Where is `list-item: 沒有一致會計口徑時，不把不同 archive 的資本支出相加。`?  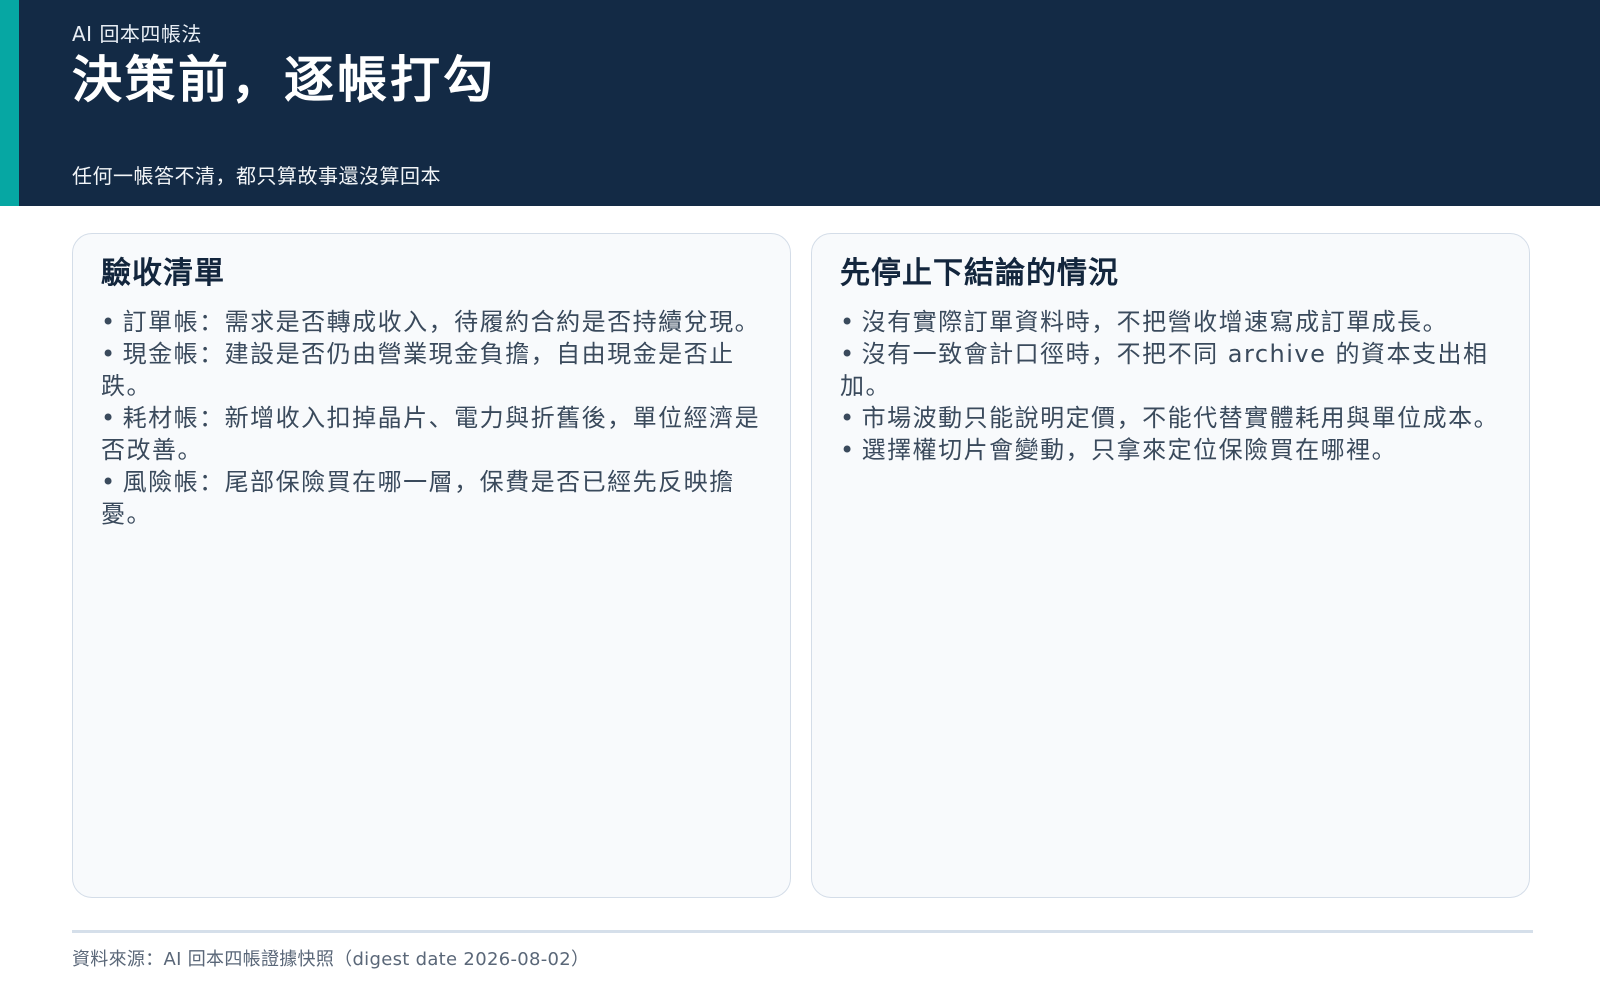
list-item: 沒有一致會計口徑時，不把不同 archive 的資本支出相加。 is located at coordinates (1171, 370).